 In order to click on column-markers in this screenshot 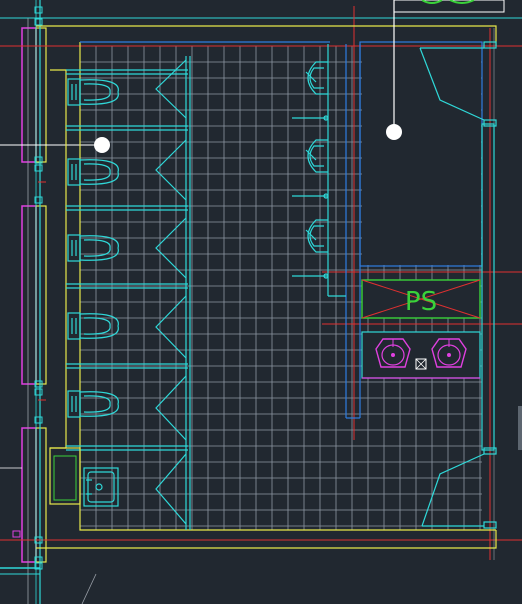, I will do `click(27, 288)`.